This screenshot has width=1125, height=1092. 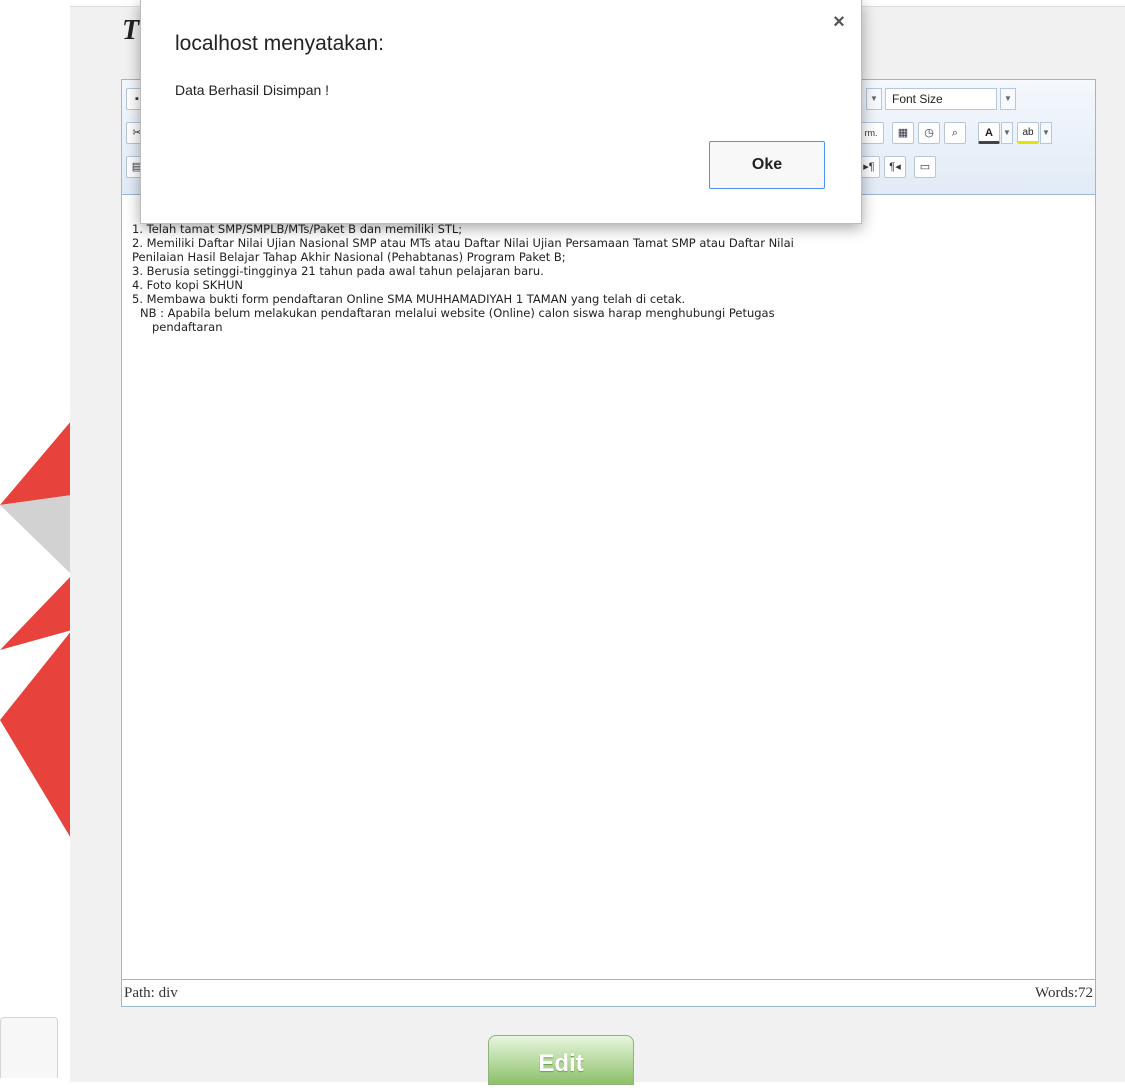 I want to click on highlight-color-icon: ab, so click(x=1028, y=133).